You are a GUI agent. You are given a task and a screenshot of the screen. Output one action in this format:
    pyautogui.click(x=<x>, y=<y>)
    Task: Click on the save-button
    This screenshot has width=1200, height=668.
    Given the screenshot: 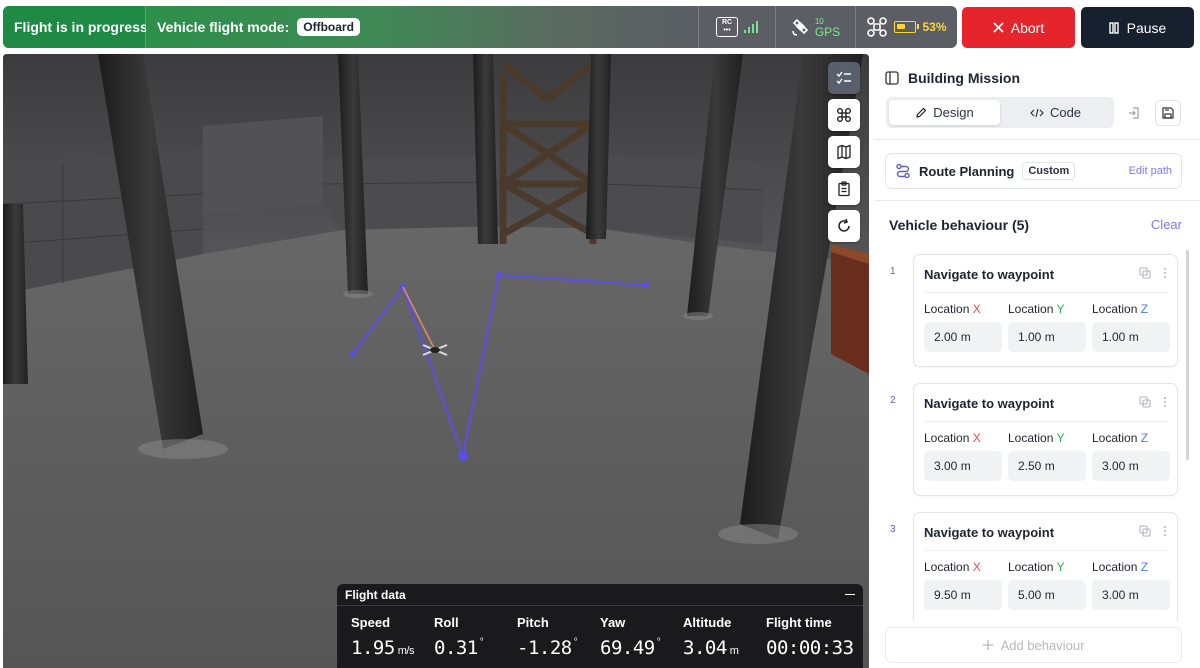 What is the action you would take?
    pyautogui.click(x=1168, y=113)
    